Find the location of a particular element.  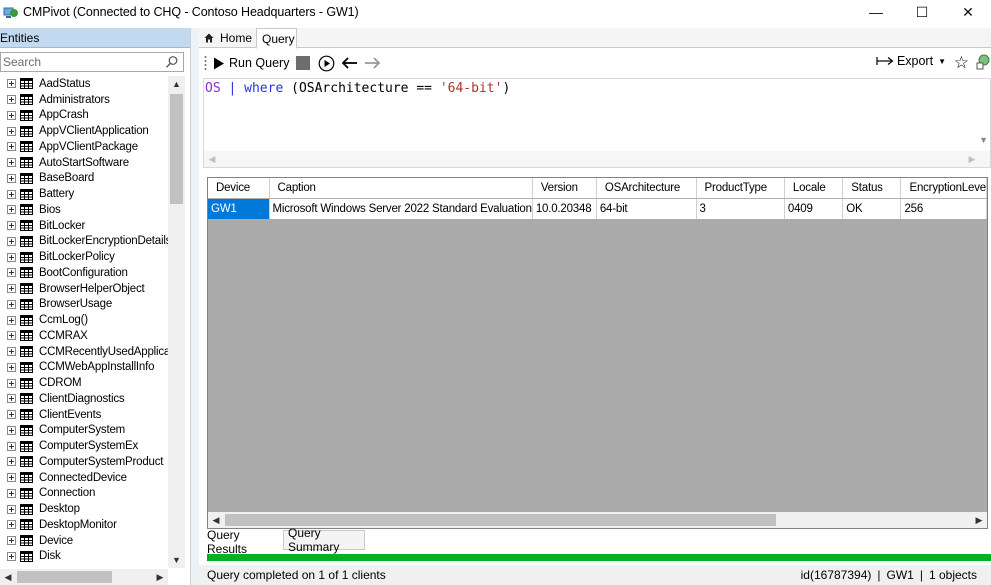

entity-tree-item: ConnectedDevice is located at coordinates (84, 478).